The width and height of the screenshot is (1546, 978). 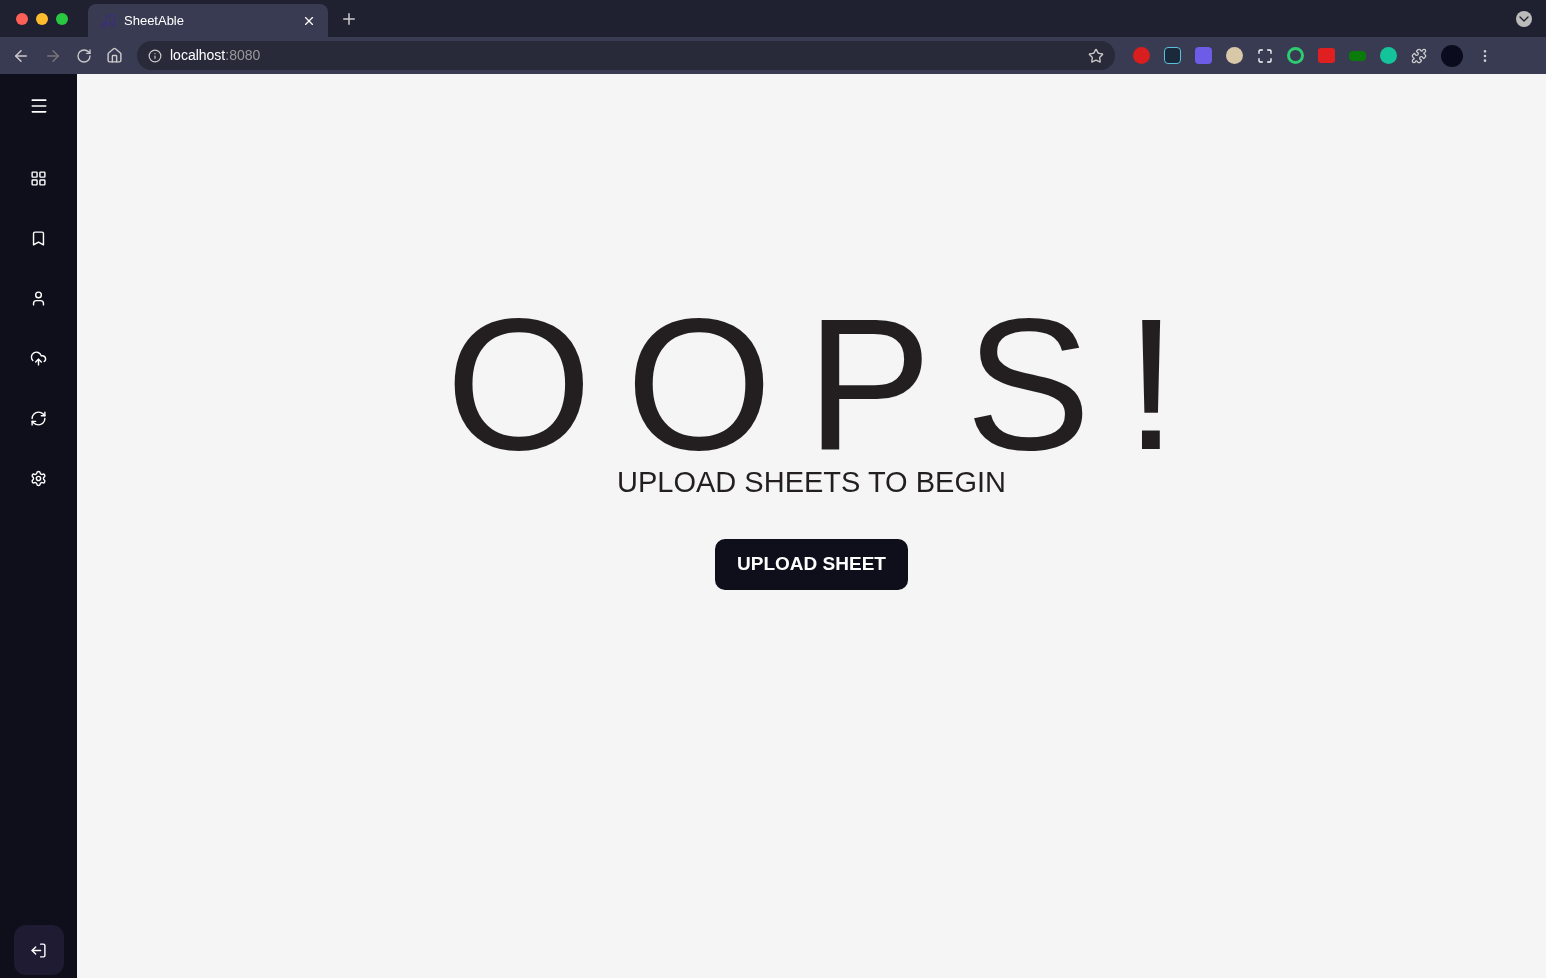 What do you see at coordinates (38, 478) in the screenshot?
I see `settings-icon` at bounding box center [38, 478].